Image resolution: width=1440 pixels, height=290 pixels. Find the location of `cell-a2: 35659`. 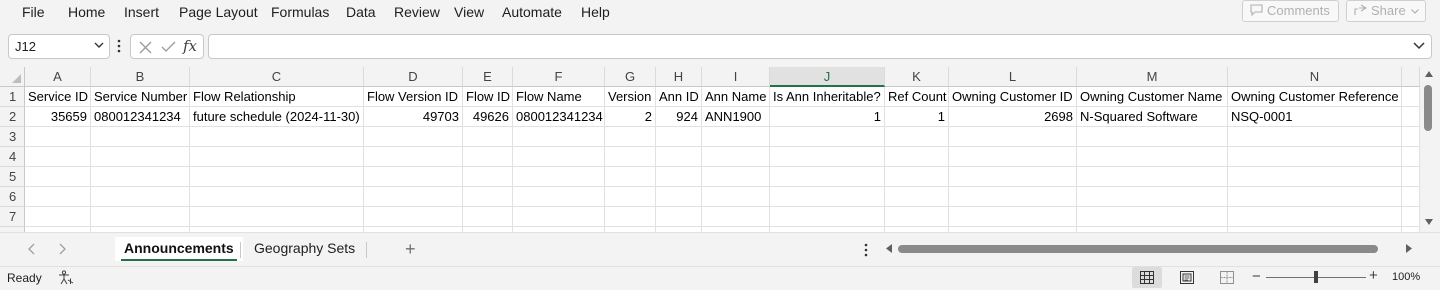

cell-a2: 35659 is located at coordinates (58, 117).